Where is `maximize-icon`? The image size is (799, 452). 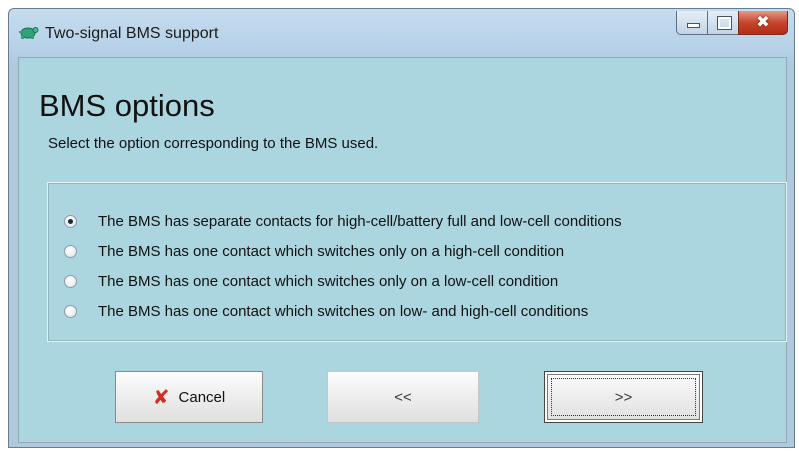
maximize-icon is located at coordinates (724, 23).